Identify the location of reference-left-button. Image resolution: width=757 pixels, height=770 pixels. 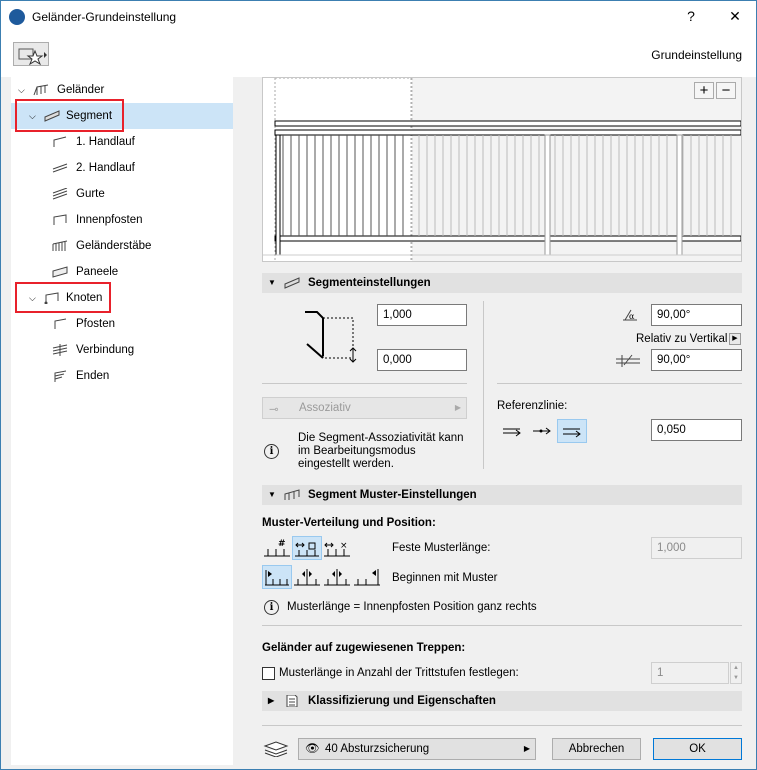
(513, 431).